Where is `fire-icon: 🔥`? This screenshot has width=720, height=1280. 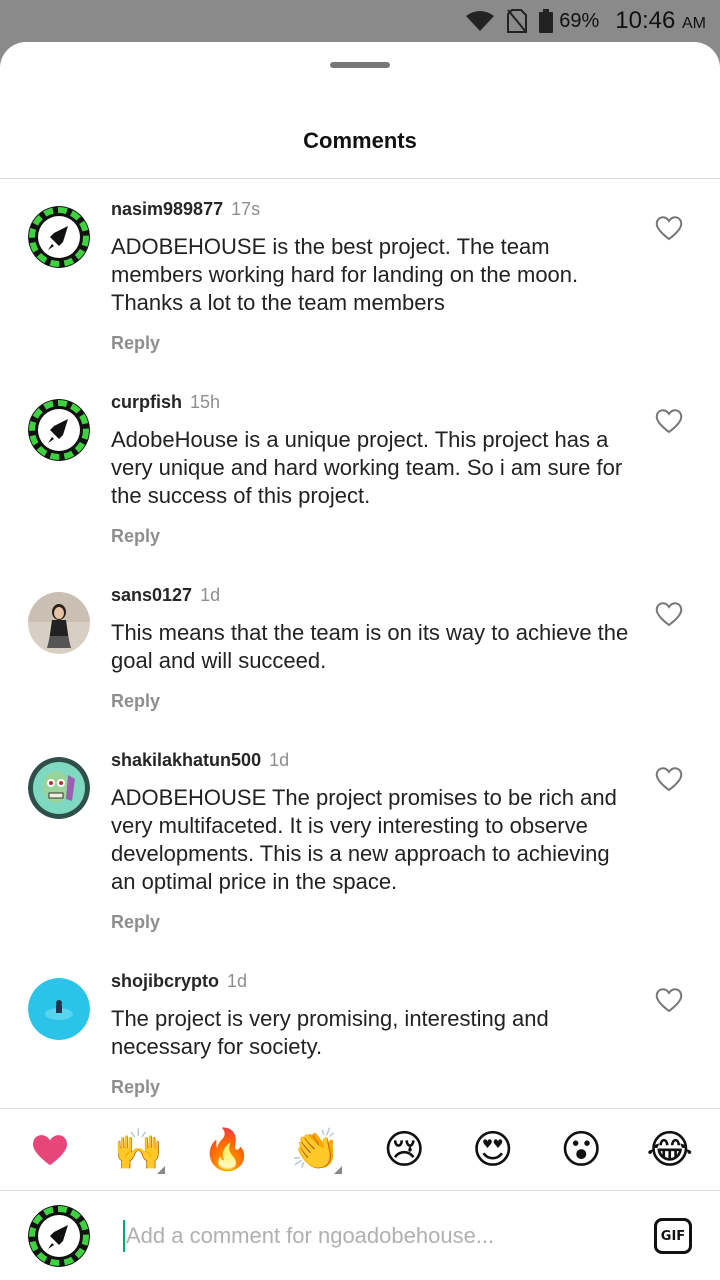
fire-icon: 🔥 is located at coordinates (227, 1150).